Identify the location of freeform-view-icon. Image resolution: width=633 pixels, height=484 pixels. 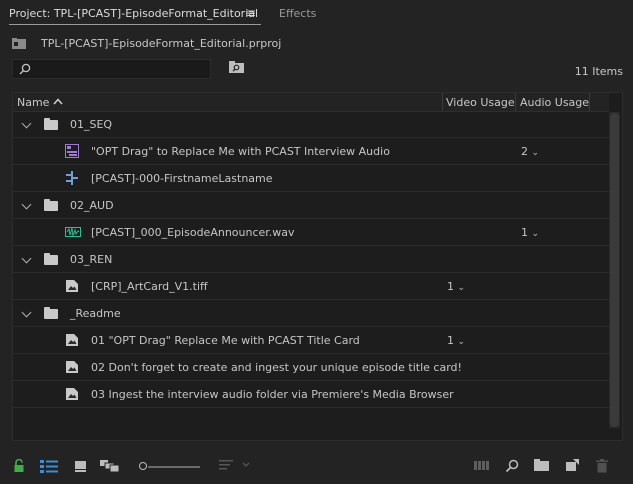
(110, 466).